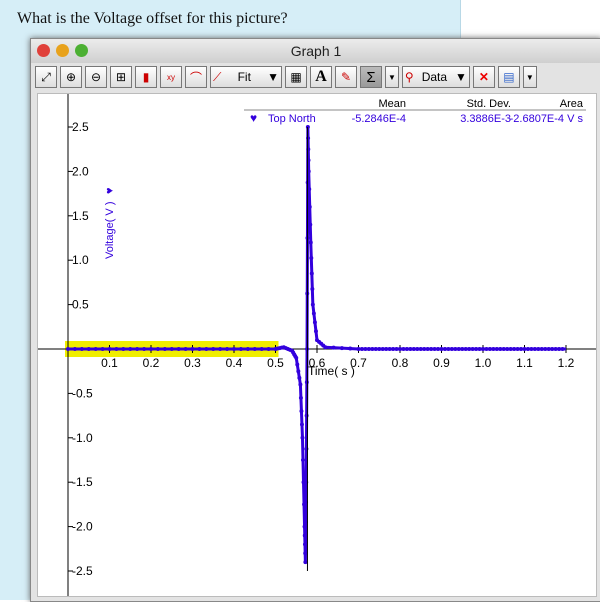  I want to click on draw-icon: ✎, so click(346, 77).